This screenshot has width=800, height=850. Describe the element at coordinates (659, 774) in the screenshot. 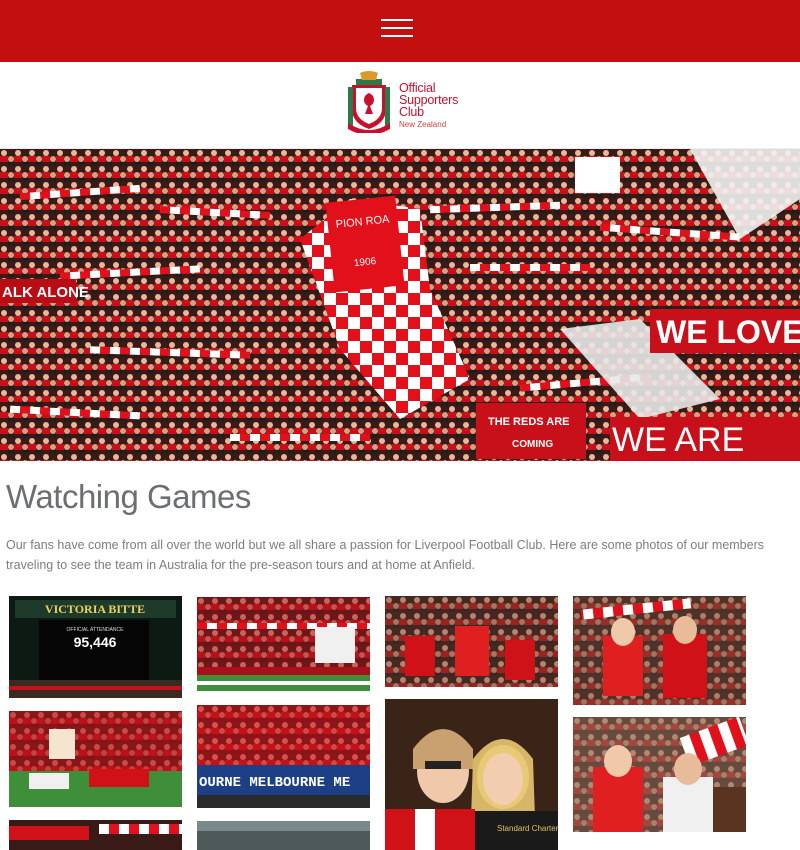

I see `gallery-photo-fans-cheering` at that location.